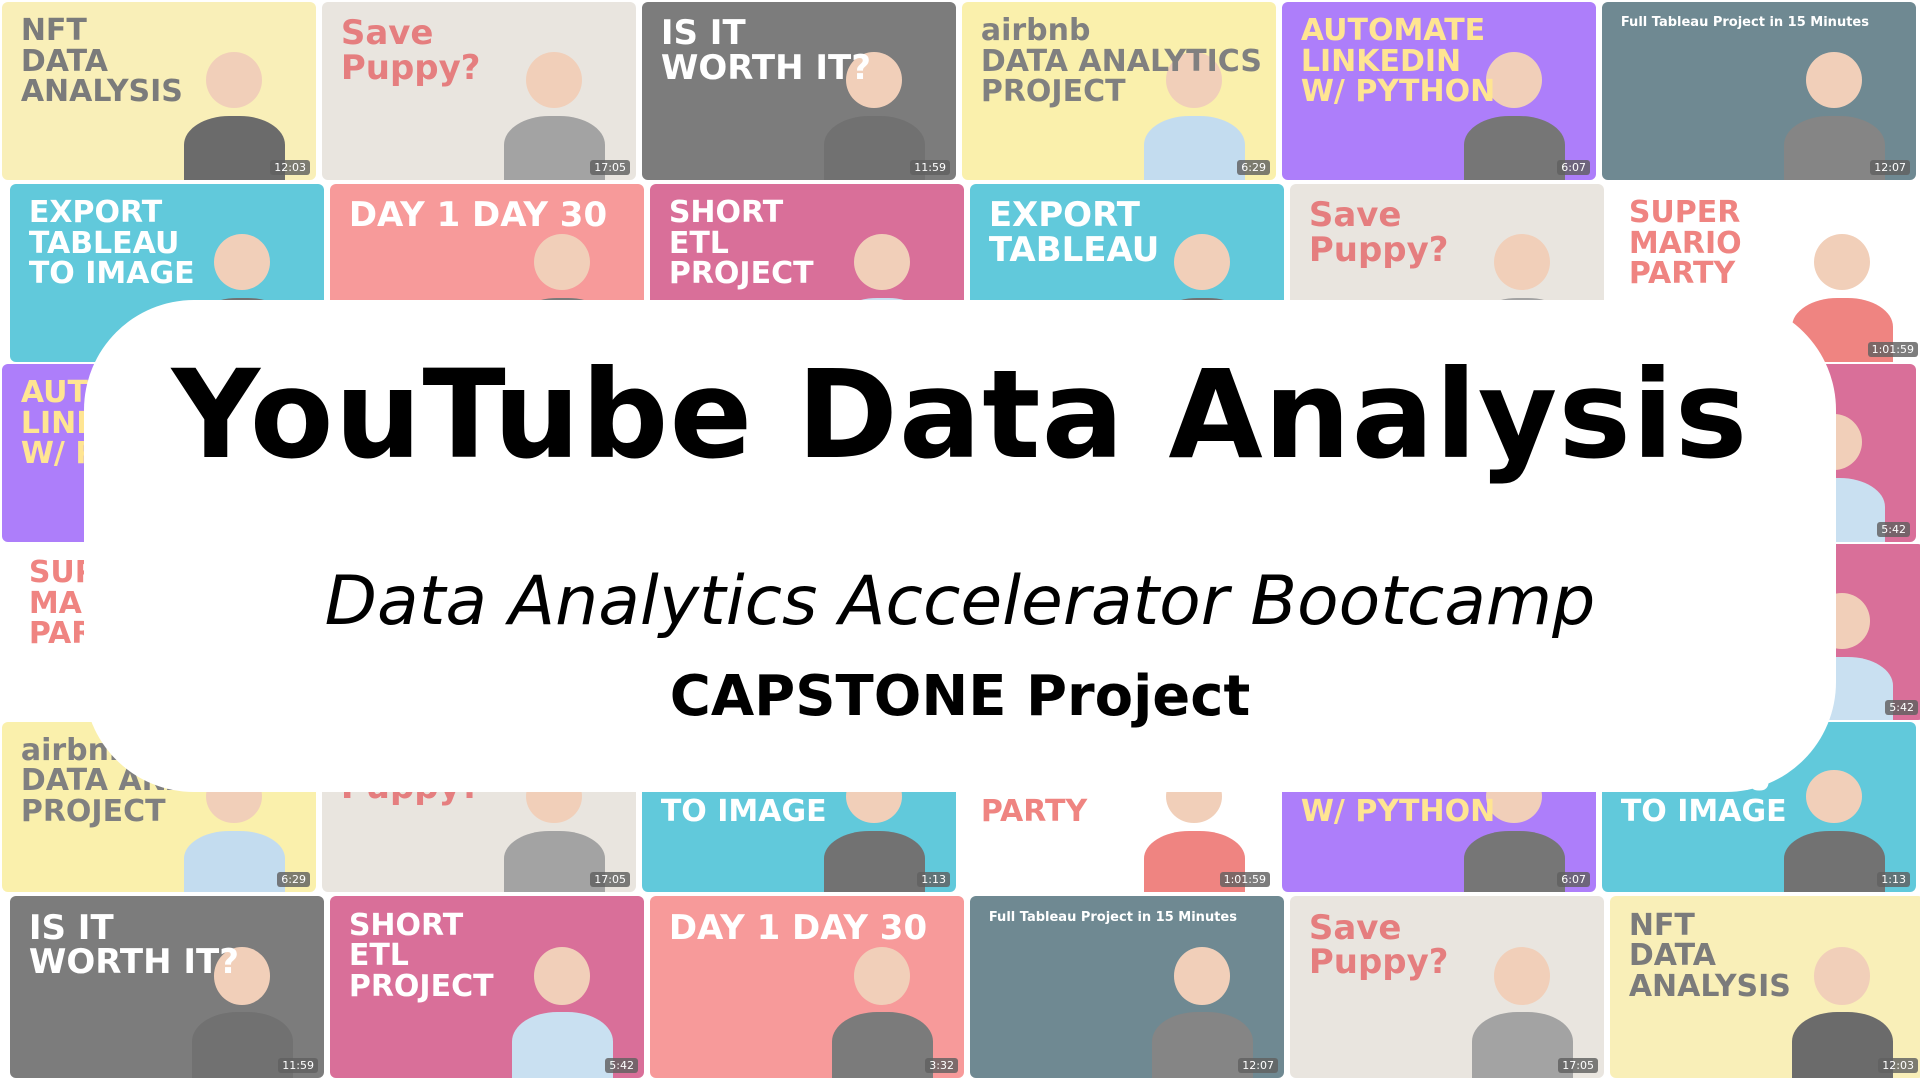 The image size is (1920, 1080). What do you see at coordinates (960, 415) in the screenshot?
I see `banner-title: YouTube Data Analysis` at bounding box center [960, 415].